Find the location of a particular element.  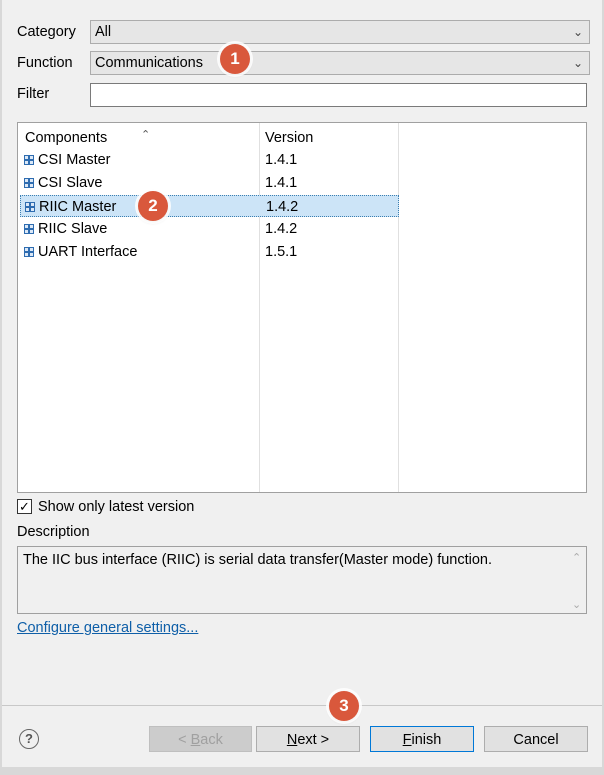

back-button-prefix: < is located at coordinates (184, 740).